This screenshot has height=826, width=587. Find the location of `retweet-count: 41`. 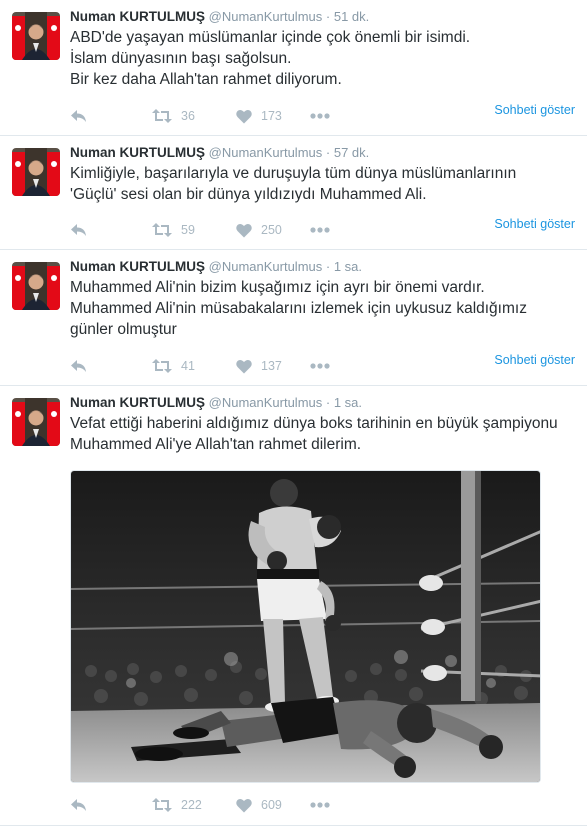

retweet-count: 41 is located at coordinates (188, 366).